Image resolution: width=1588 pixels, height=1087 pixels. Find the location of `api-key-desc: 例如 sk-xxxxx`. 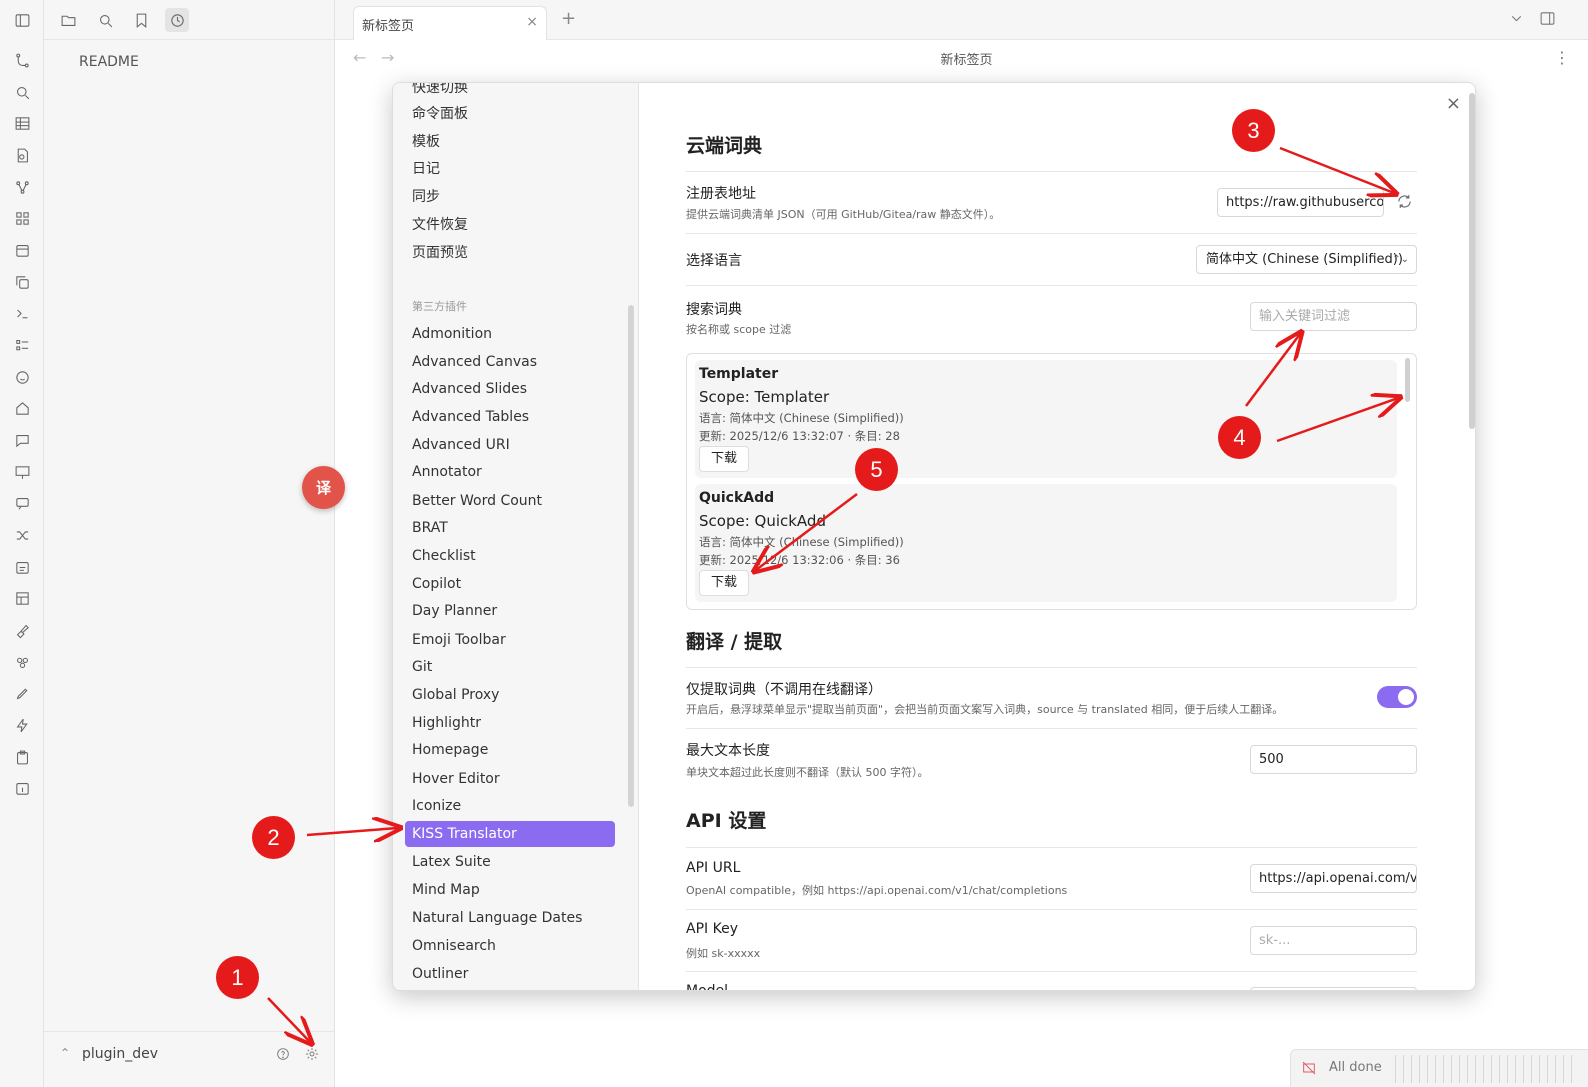

api-key-desc: 例如 sk-xxxxx is located at coordinates (723, 953).